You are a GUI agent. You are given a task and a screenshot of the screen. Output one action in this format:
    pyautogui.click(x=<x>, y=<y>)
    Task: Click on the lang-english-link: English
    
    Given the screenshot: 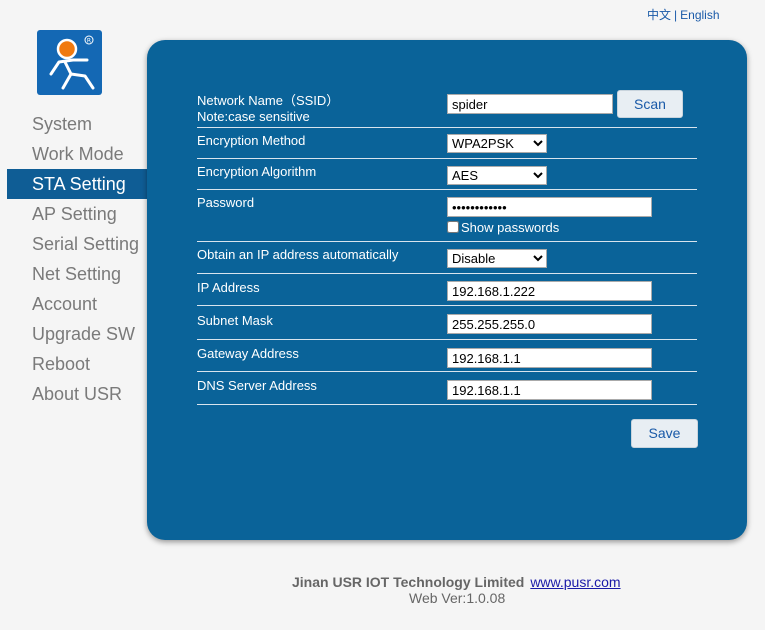 What is the action you would take?
    pyautogui.click(x=699, y=15)
    